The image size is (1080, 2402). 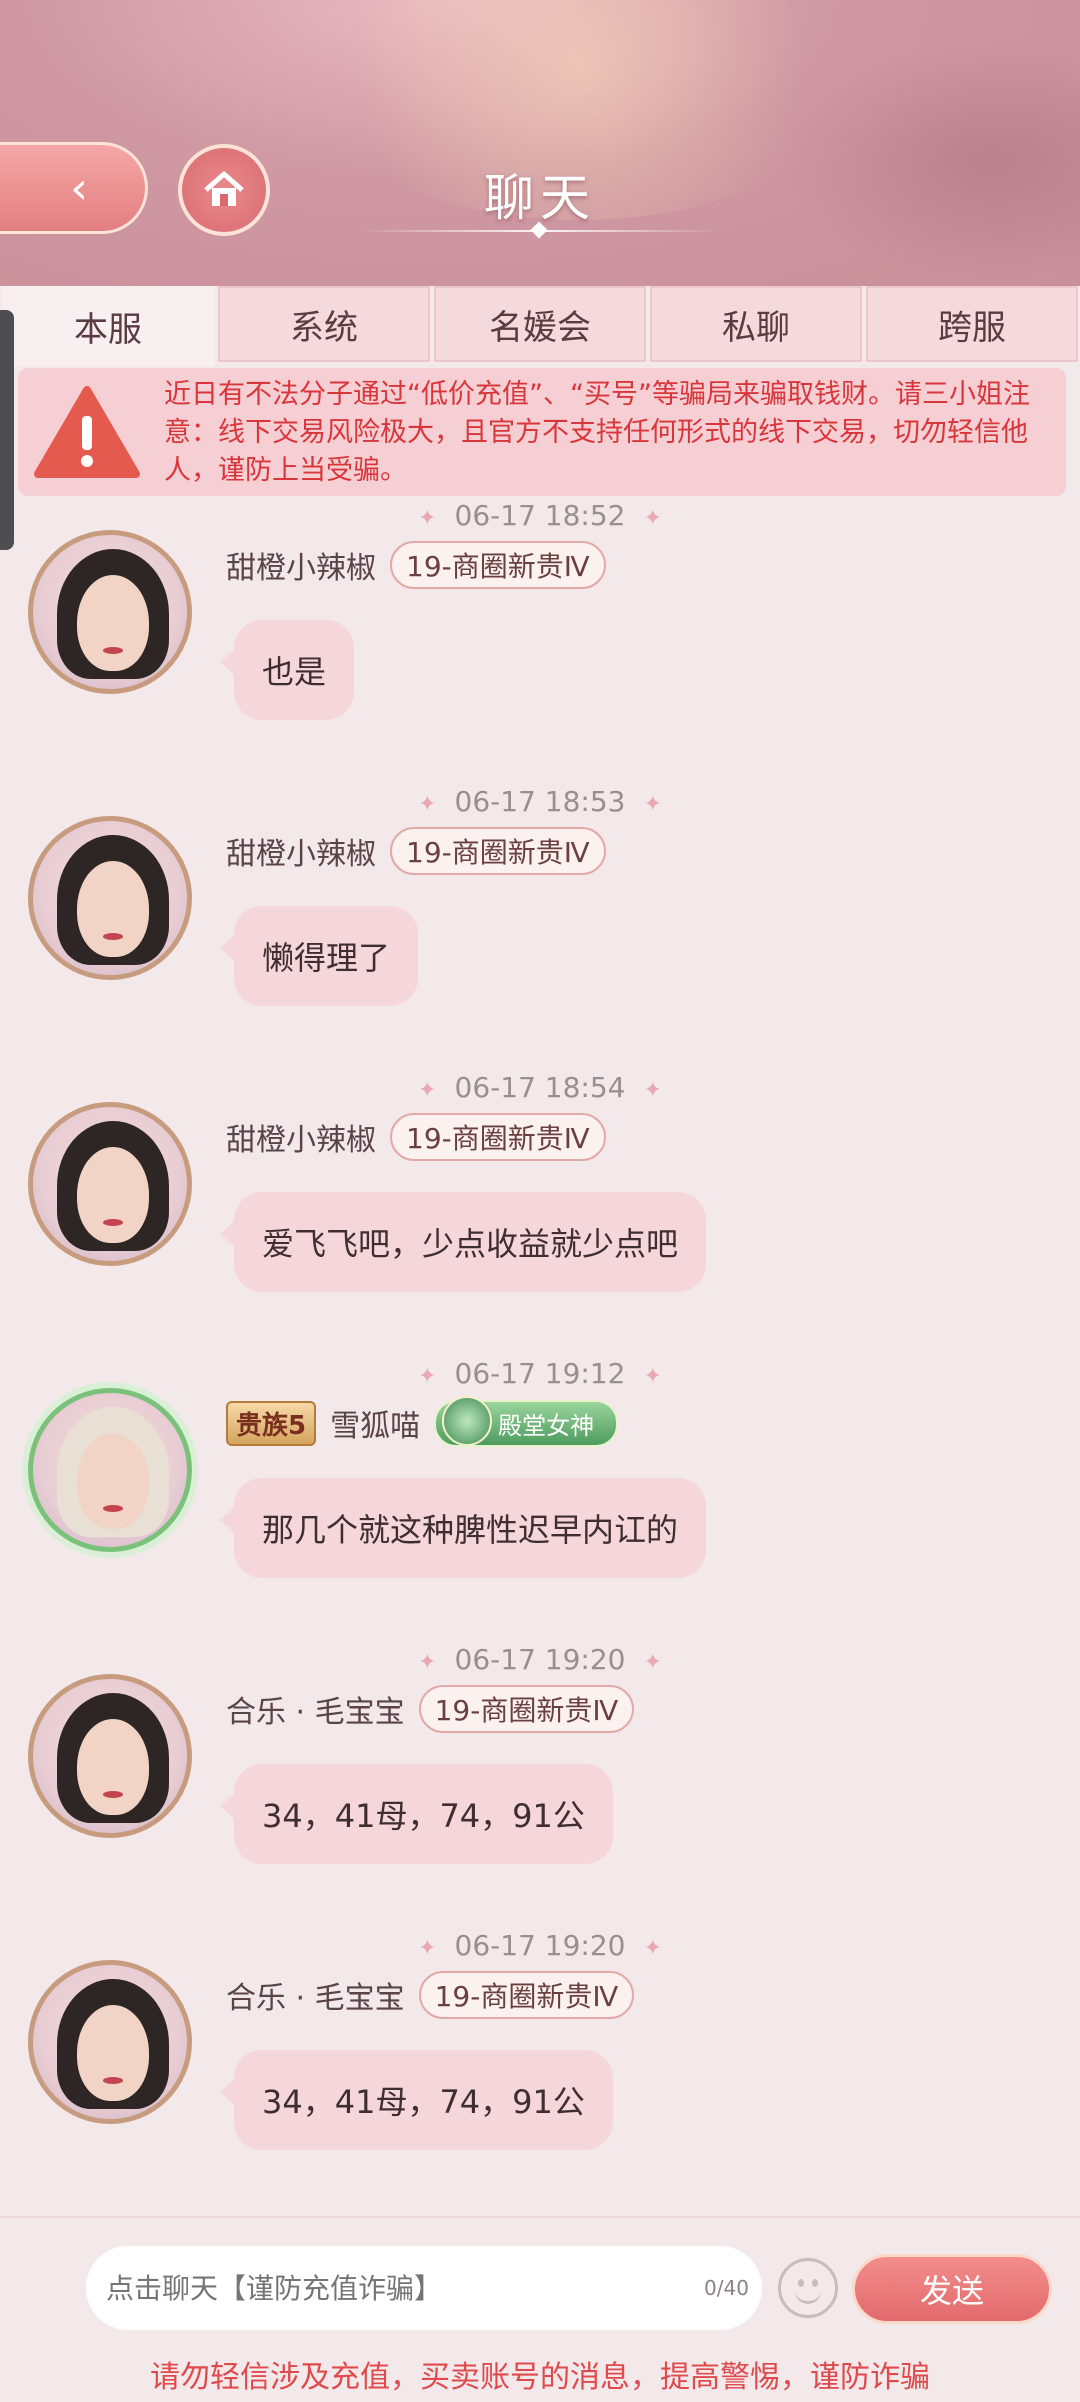 What do you see at coordinates (540, 801) in the screenshot?
I see `message-time: ✦ 06-17 18:53 ✦` at bounding box center [540, 801].